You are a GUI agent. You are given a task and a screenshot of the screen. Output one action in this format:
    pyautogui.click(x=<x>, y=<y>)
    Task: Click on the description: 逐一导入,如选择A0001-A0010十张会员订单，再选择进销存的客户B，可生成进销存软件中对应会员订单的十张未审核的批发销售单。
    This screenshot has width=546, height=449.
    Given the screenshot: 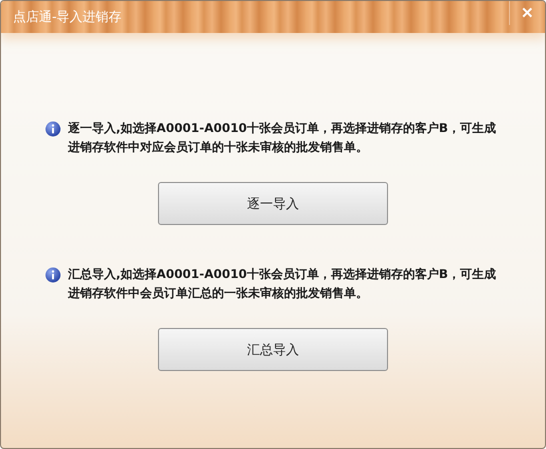 What is the action you would take?
    pyautogui.click(x=283, y=138)
    